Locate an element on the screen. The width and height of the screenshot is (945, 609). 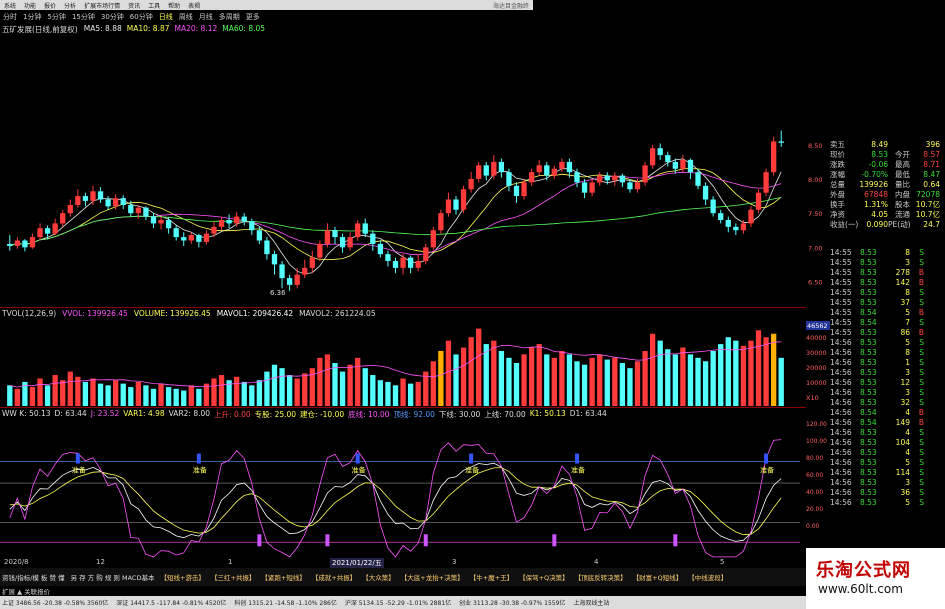
index-quote: 创业 3113.28 -30.38 -0.97% 1559亿 is located at coordinates (512, 602).